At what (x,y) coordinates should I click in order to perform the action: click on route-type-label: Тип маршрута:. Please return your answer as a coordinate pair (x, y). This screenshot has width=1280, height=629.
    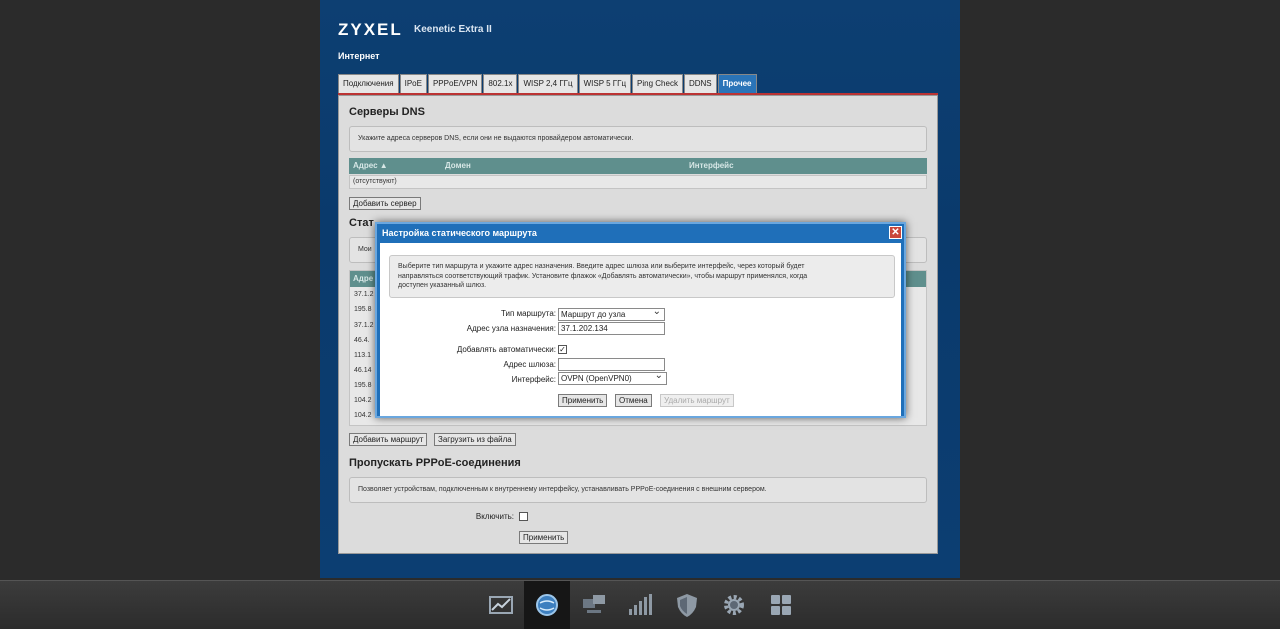
    Looking at the image, I should click on (528, 313).